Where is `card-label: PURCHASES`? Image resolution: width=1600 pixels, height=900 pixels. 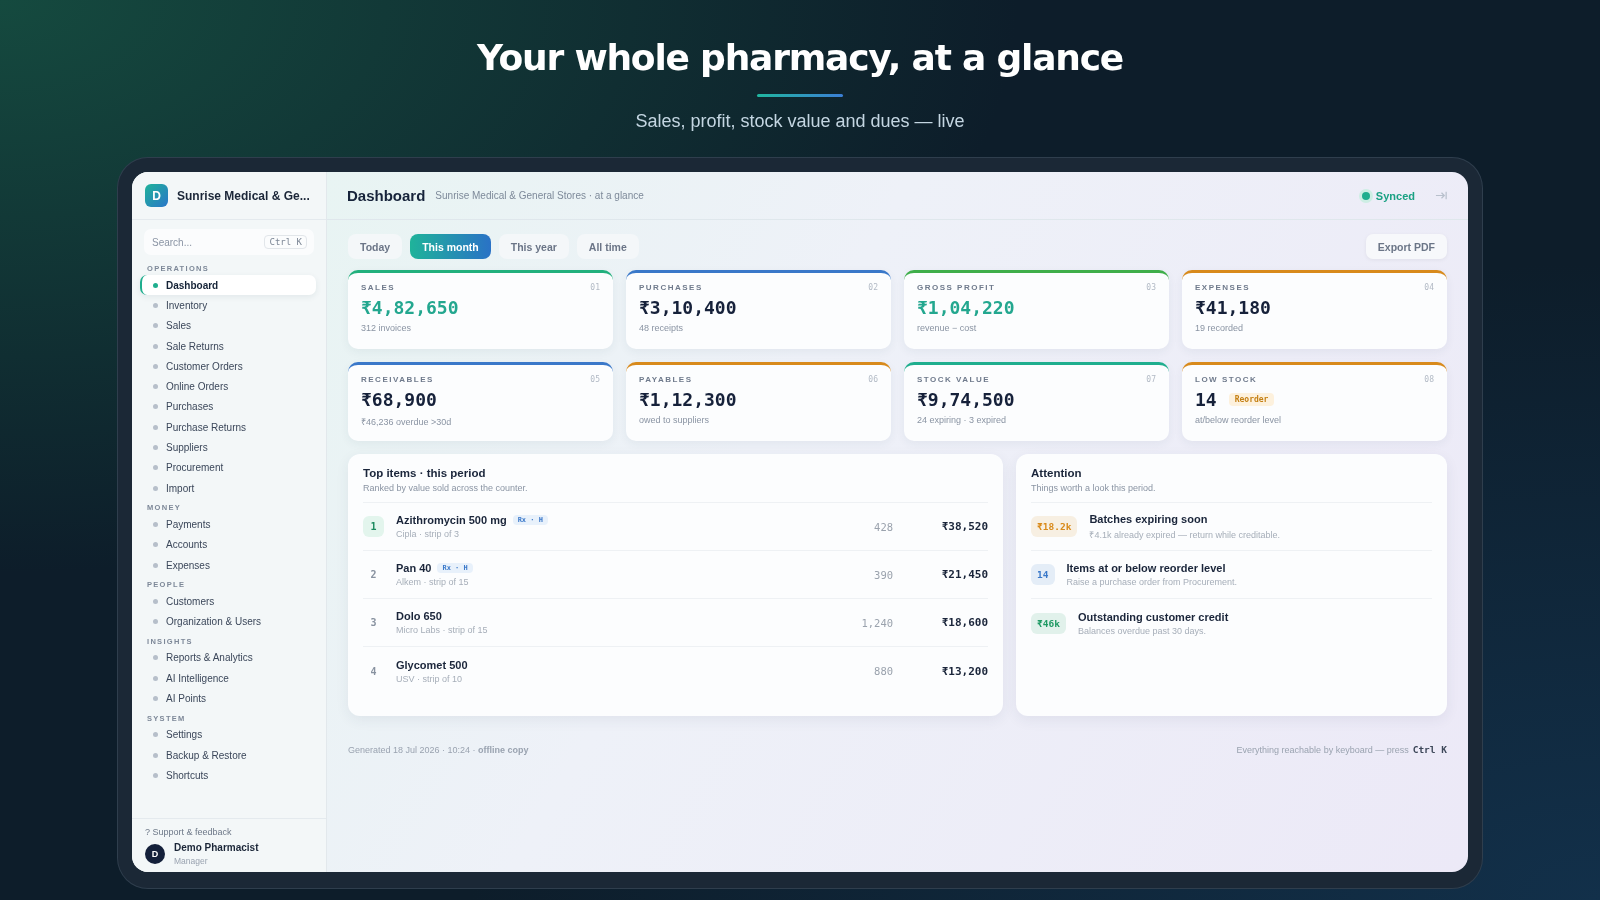
card-label: PURCHASES is located at coordinates (671, 287).